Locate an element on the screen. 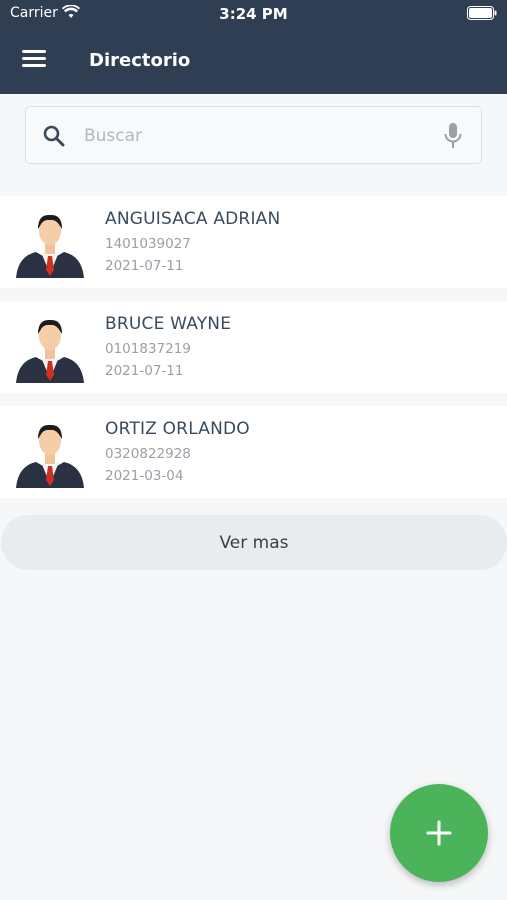 This screenshot has height=900, width=507. list-item: BRUCE WAYNE 0101837219 2021-07-11 is located at coordinates (253, 347).